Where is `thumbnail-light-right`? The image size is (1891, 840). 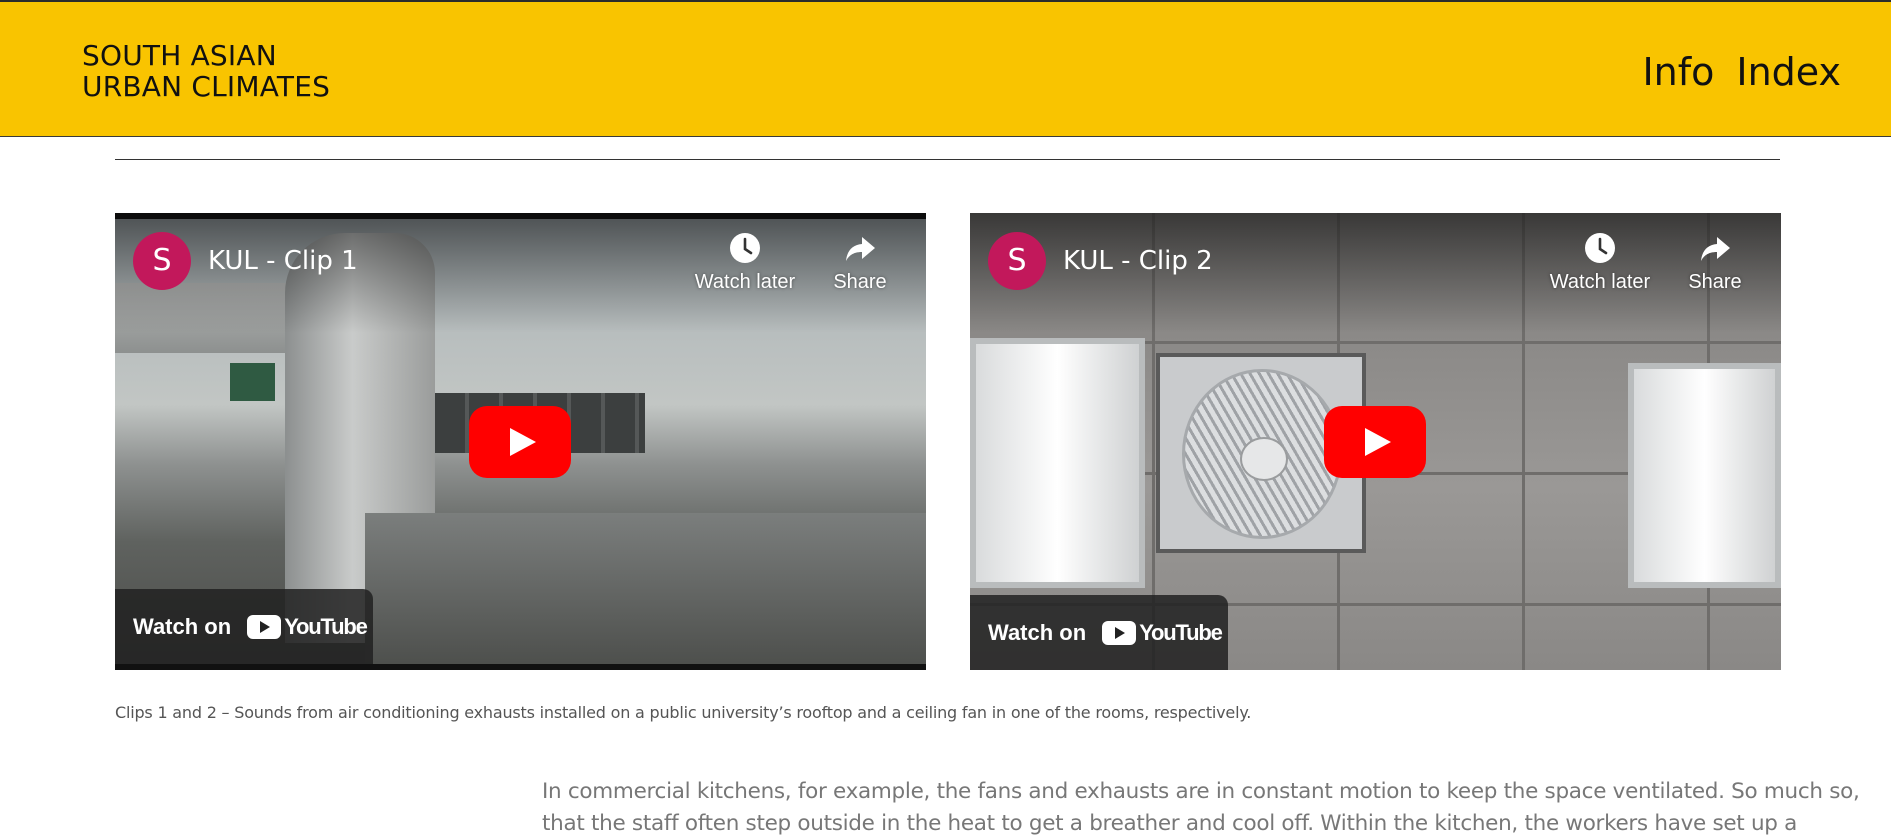 thumbnail-light-right is located at coordinates (1704, 475).